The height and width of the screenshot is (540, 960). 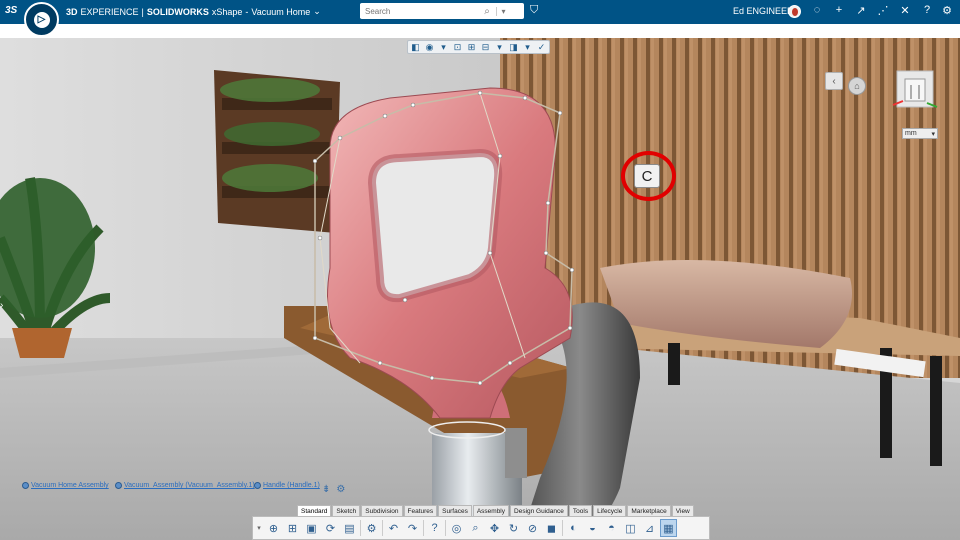 I want to click on zoom-fit-icon: ⊡, so click(x=457, y=47).